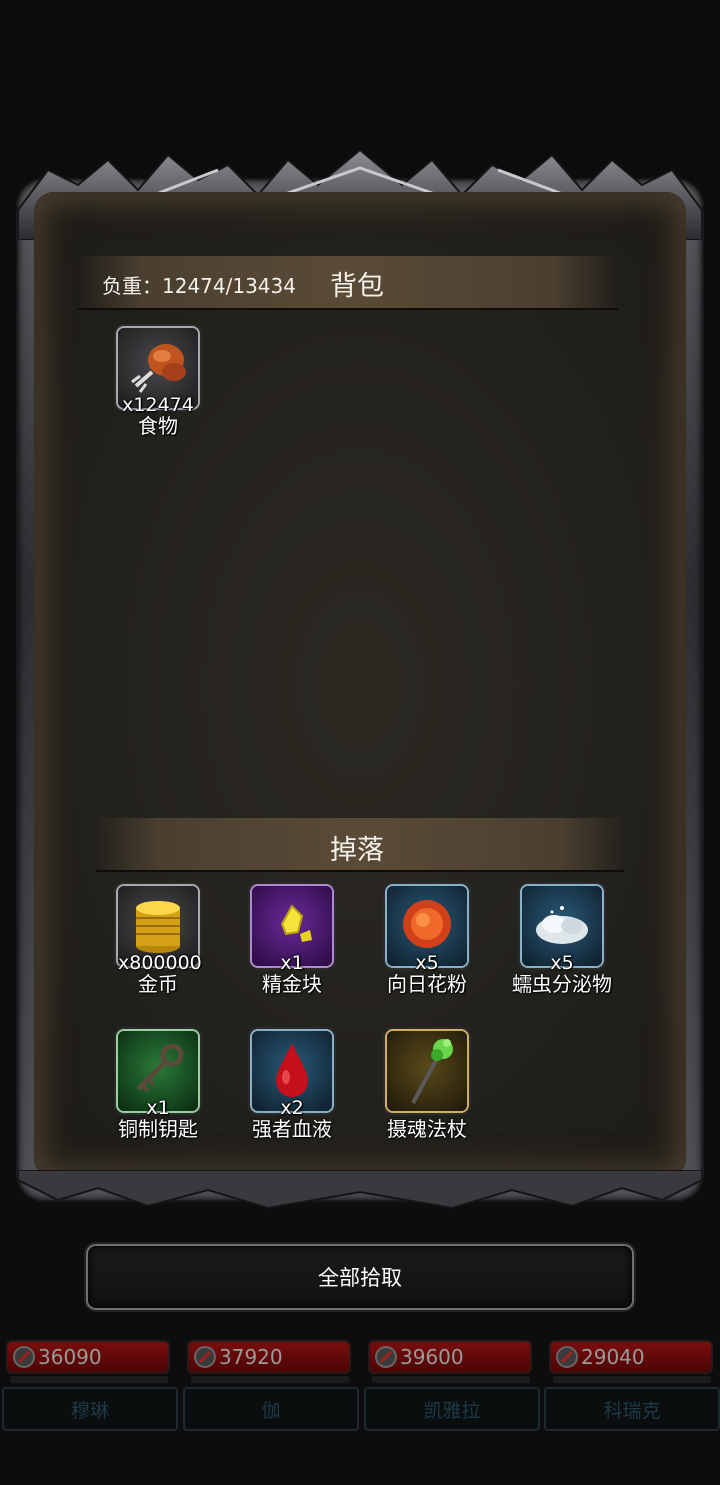 The height and width of the screenshot is (1485, 720). What do you see at coordinates (199, 286) in the screenshot?
I see `weight-capacity: 负重：12474/13434` at bounding box center [199, 286].